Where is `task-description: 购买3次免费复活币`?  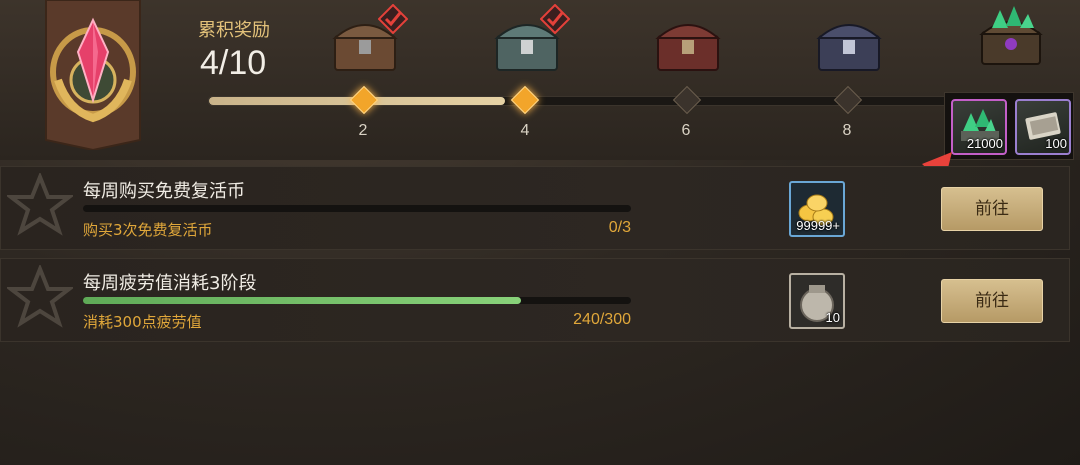
task-description: 购买3次免费复活币 is located at coordinates (148, 230).